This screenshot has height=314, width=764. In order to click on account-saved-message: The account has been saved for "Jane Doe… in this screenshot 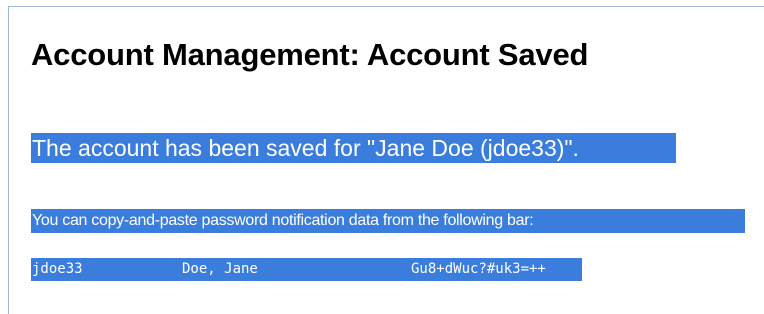, I will do `click(353, 148)`.